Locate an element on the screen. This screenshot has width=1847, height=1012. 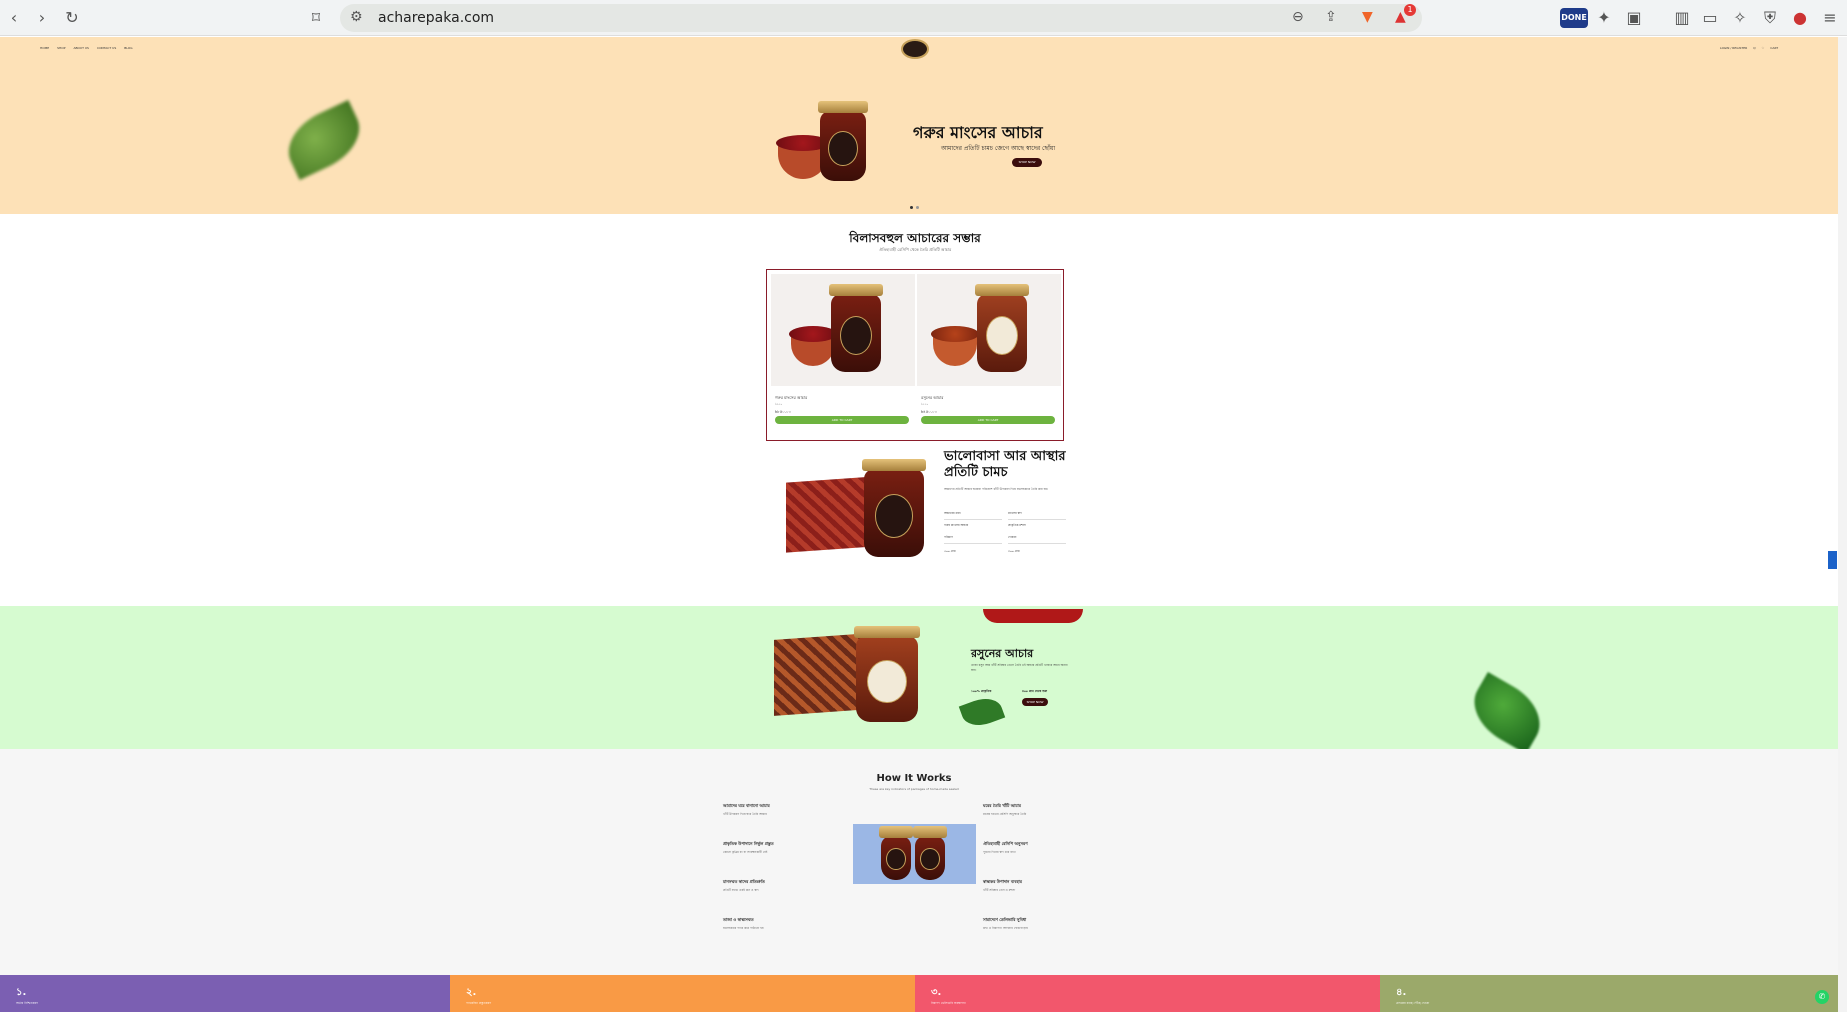
step-title: প্রাকৃতিক উপাদানে নির্ভুল প্রস্তুত is located at coordinates (748, 843).